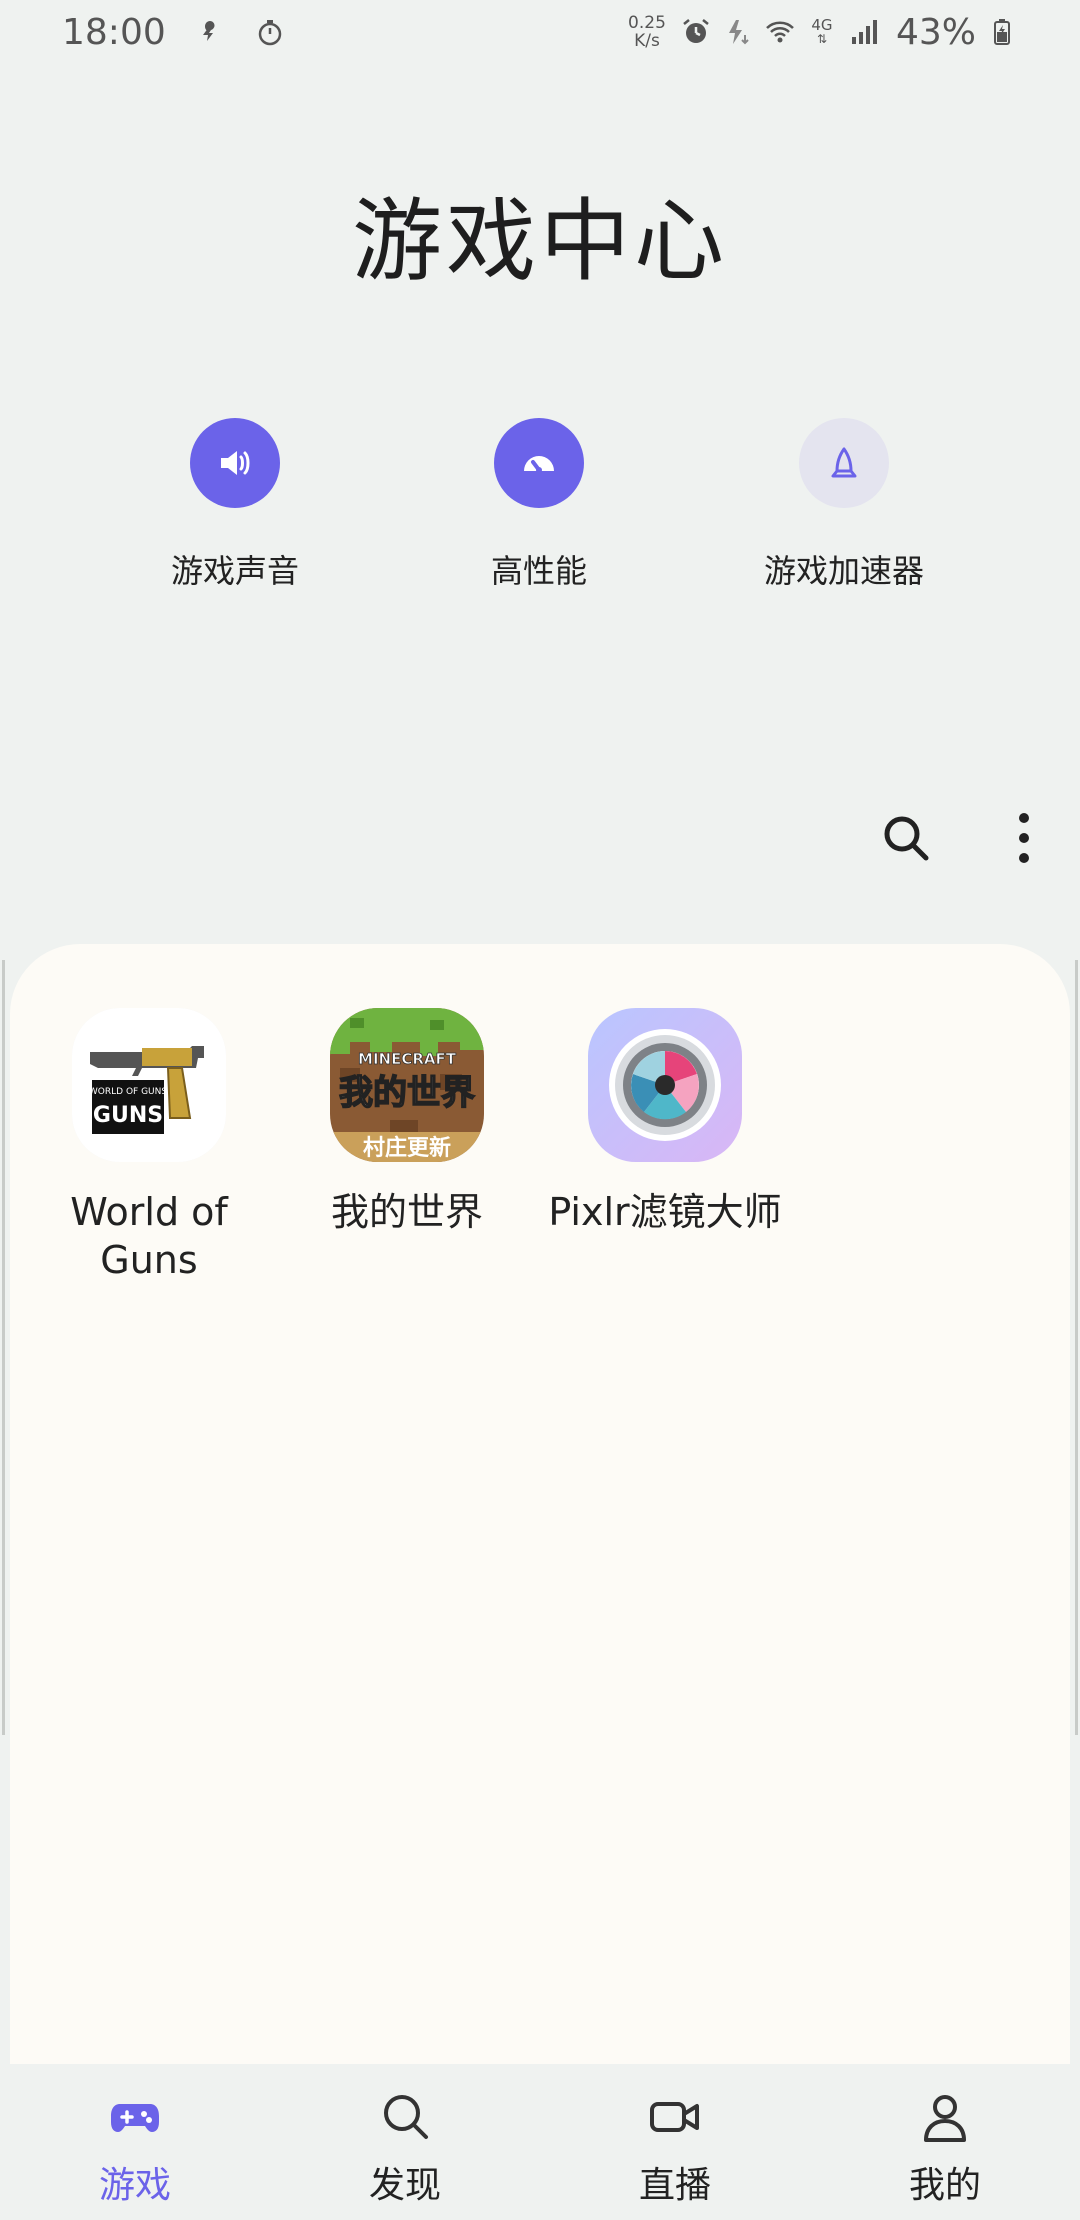 Image resolution: width=1080 pixels, height=2220 pixels. I want to click on svg-text: GUNS, so click(128, 1115).